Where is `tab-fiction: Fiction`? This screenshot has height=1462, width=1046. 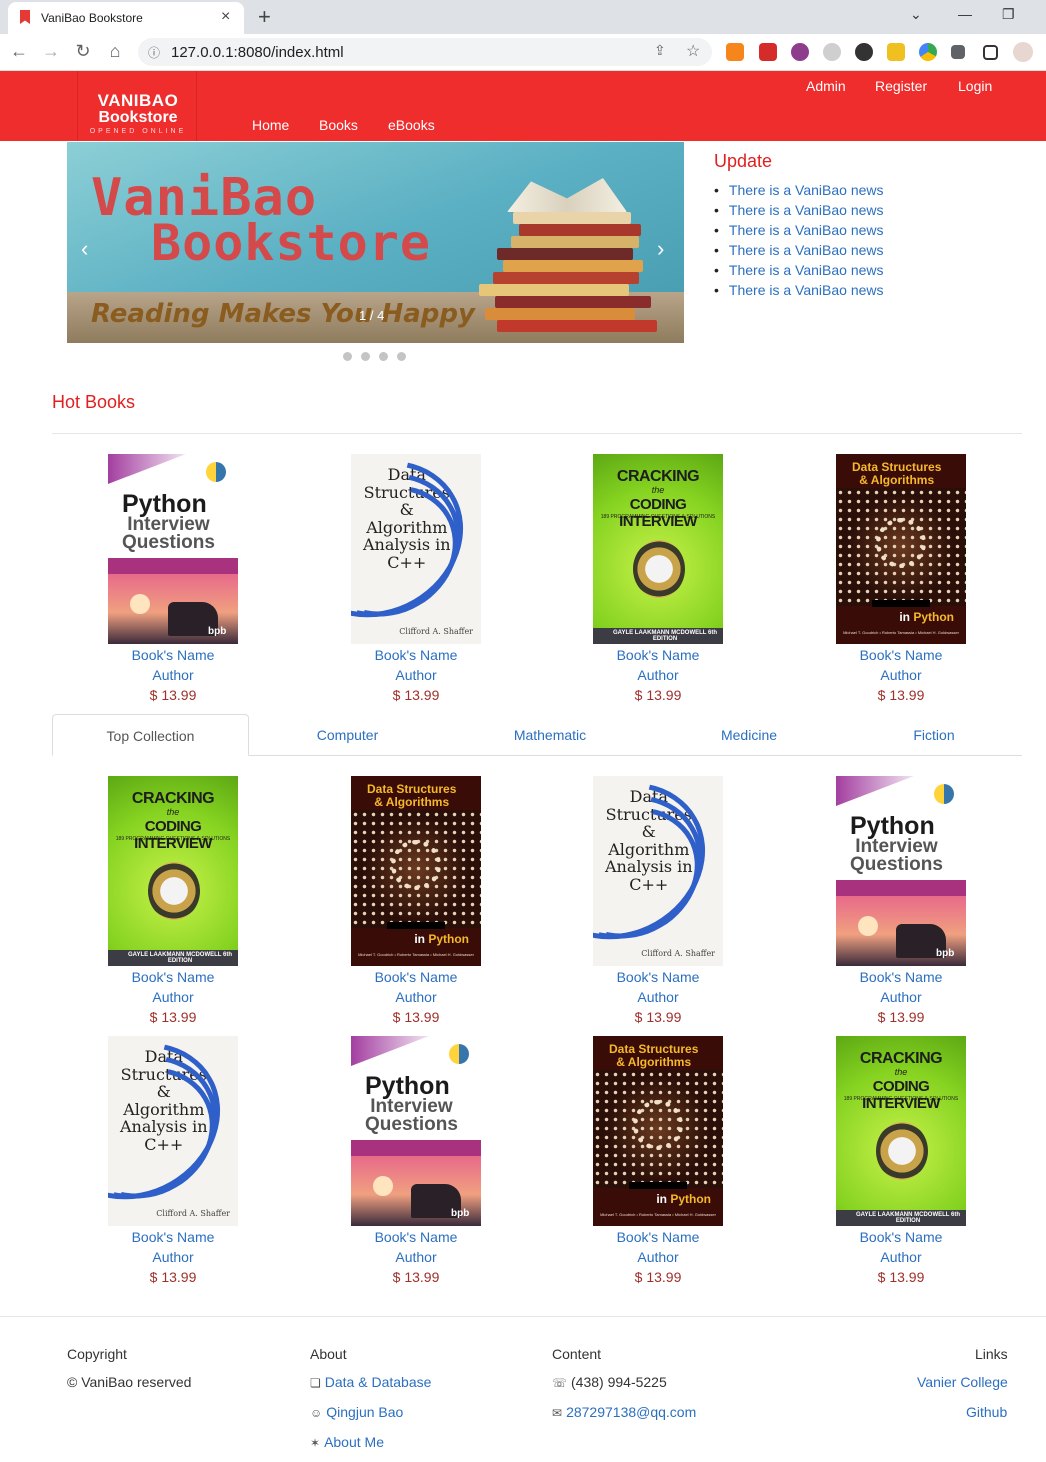 tab-fiction: Fiction is located at coordinates (934, 735).